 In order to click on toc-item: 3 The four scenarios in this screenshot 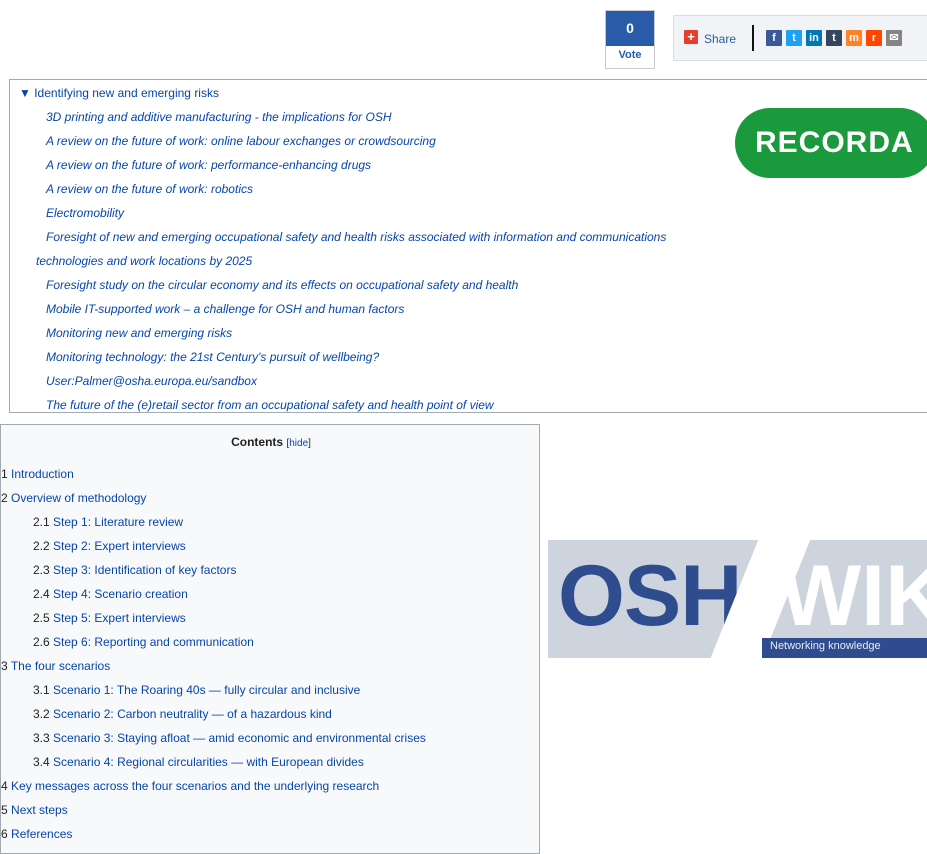, I will do `click(55, 666)`.